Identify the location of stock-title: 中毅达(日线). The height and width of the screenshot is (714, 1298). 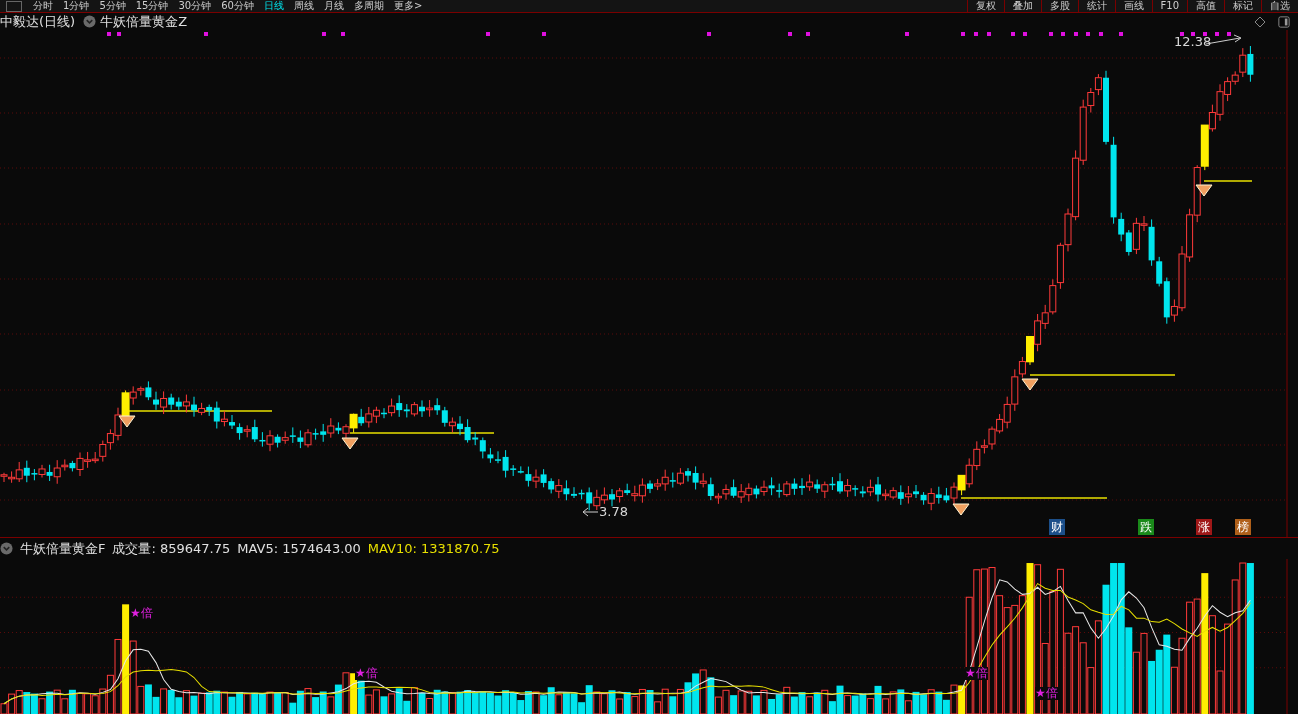
(38, 21).